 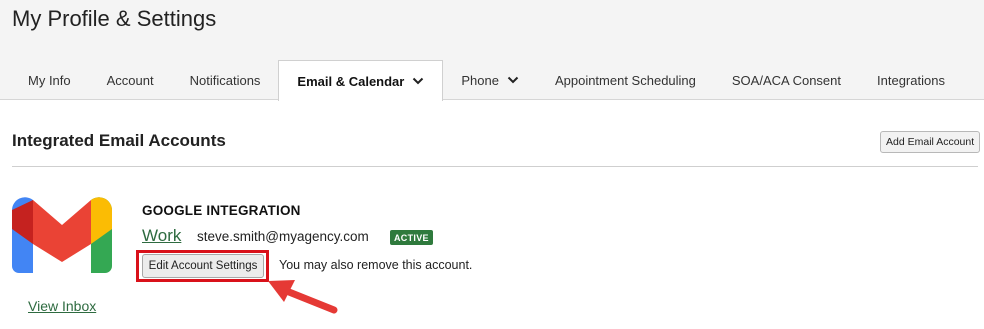 I want to click on tab-notifications: Notifications, so click(x=225, y=80).